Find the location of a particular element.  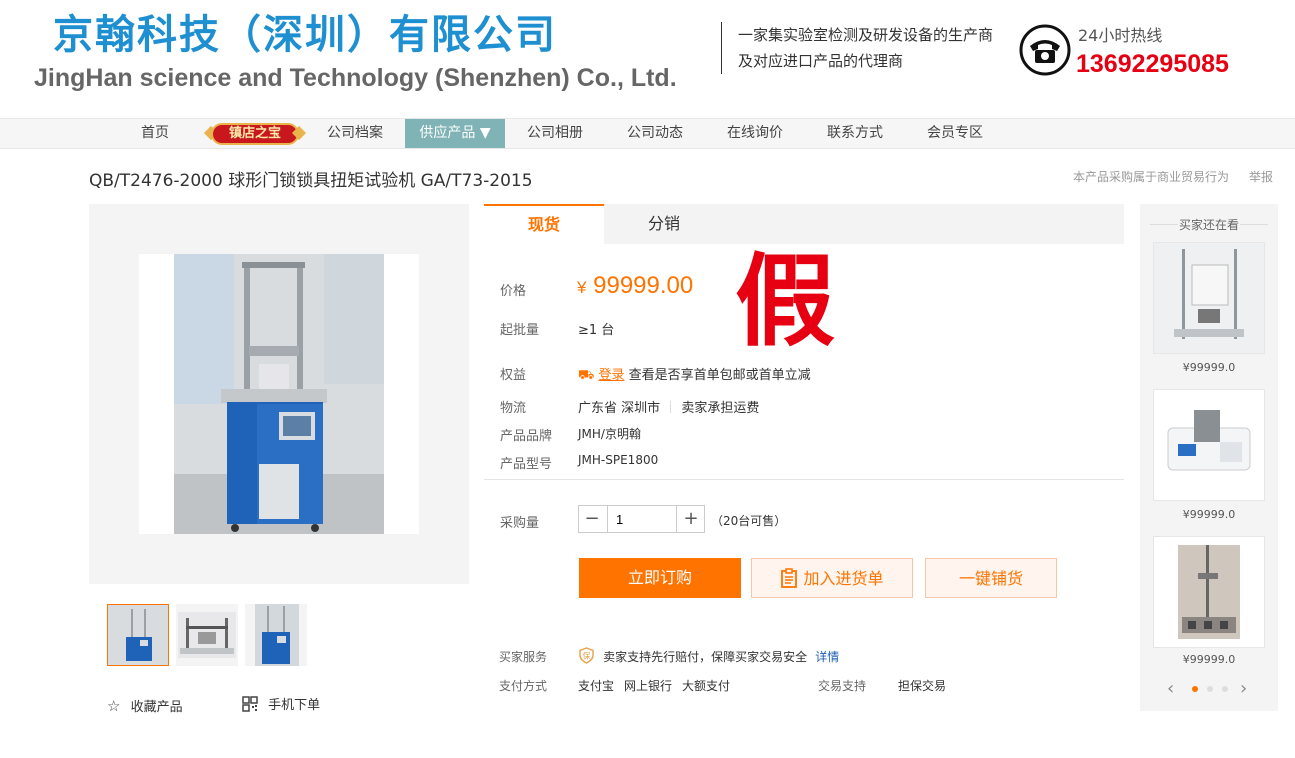

clipboard-icon is located at coordinates (789, 583).